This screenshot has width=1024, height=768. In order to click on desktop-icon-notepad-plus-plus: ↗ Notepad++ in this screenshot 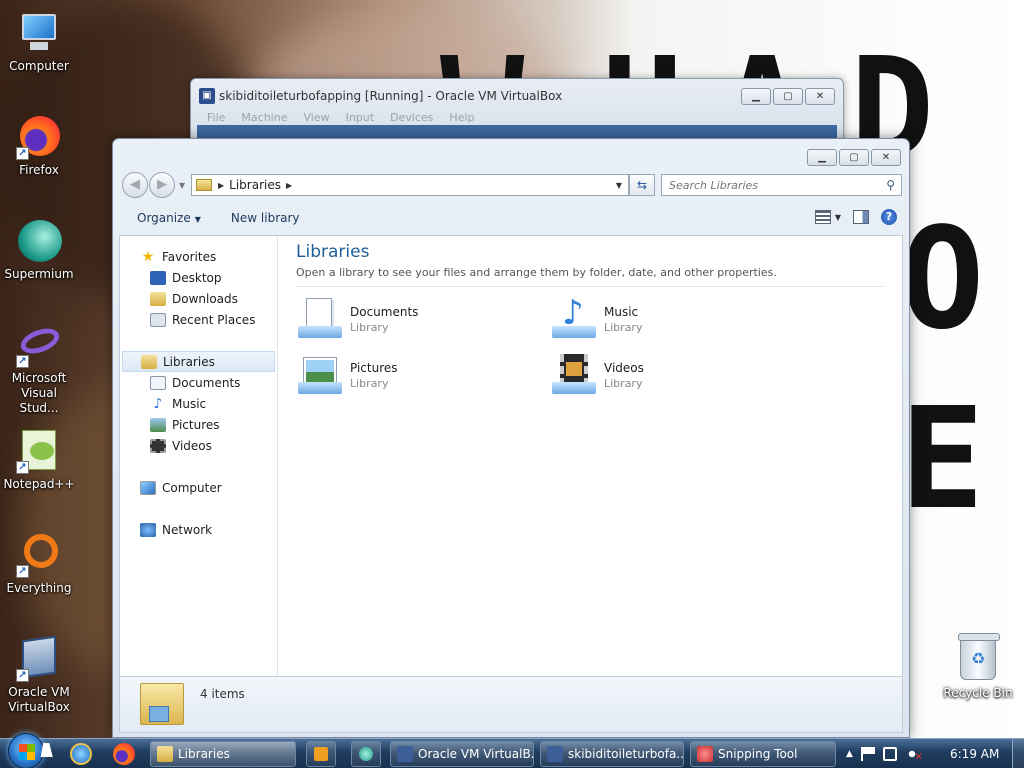, I will do `click(39, 460)`.